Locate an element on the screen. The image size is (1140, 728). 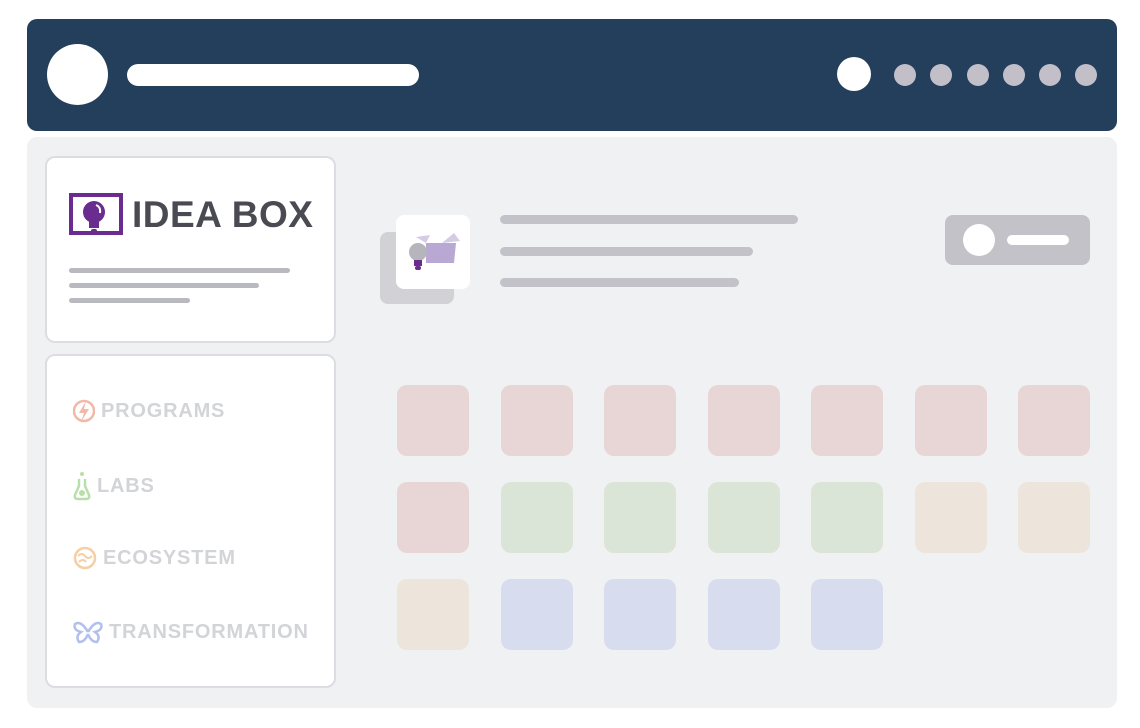
nav-item-ecosystem: ECOSYSTEM is located at coordinates (154, 558).